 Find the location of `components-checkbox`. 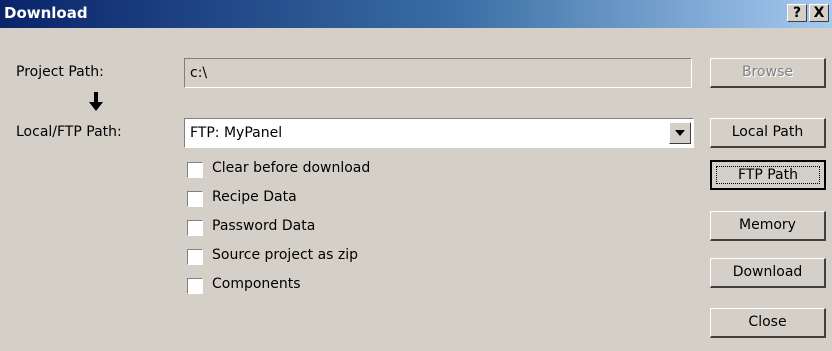

components-checkbox is located at coordinates (195, 286).